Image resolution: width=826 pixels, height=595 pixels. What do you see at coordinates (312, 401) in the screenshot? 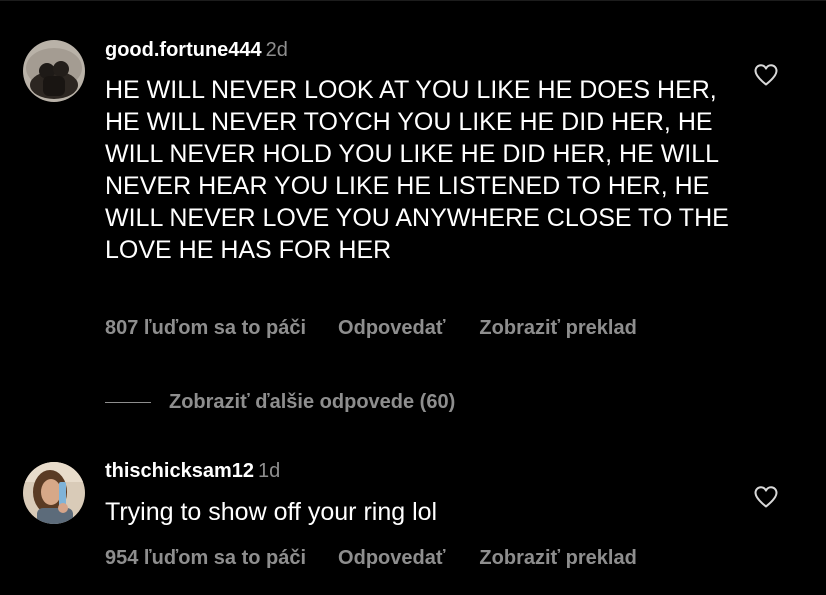
I see `view-more-replies-label: Zobraziť ďalšie odpovede (60)` at bounding box center [312, 401].